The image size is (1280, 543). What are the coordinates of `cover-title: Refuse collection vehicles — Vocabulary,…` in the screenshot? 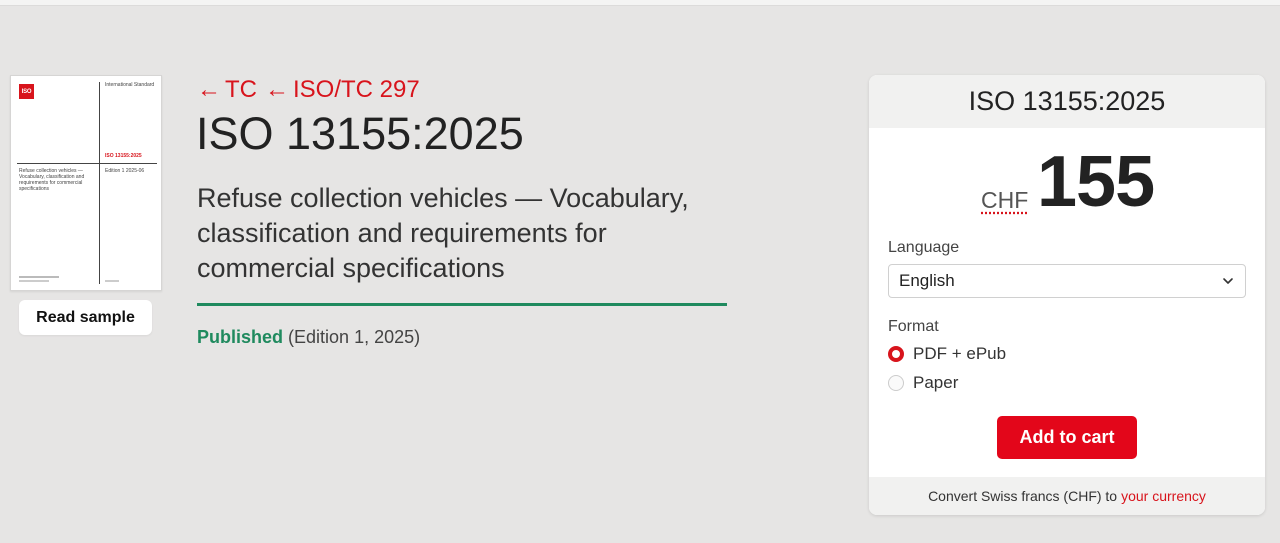 It's located at (52, 180).